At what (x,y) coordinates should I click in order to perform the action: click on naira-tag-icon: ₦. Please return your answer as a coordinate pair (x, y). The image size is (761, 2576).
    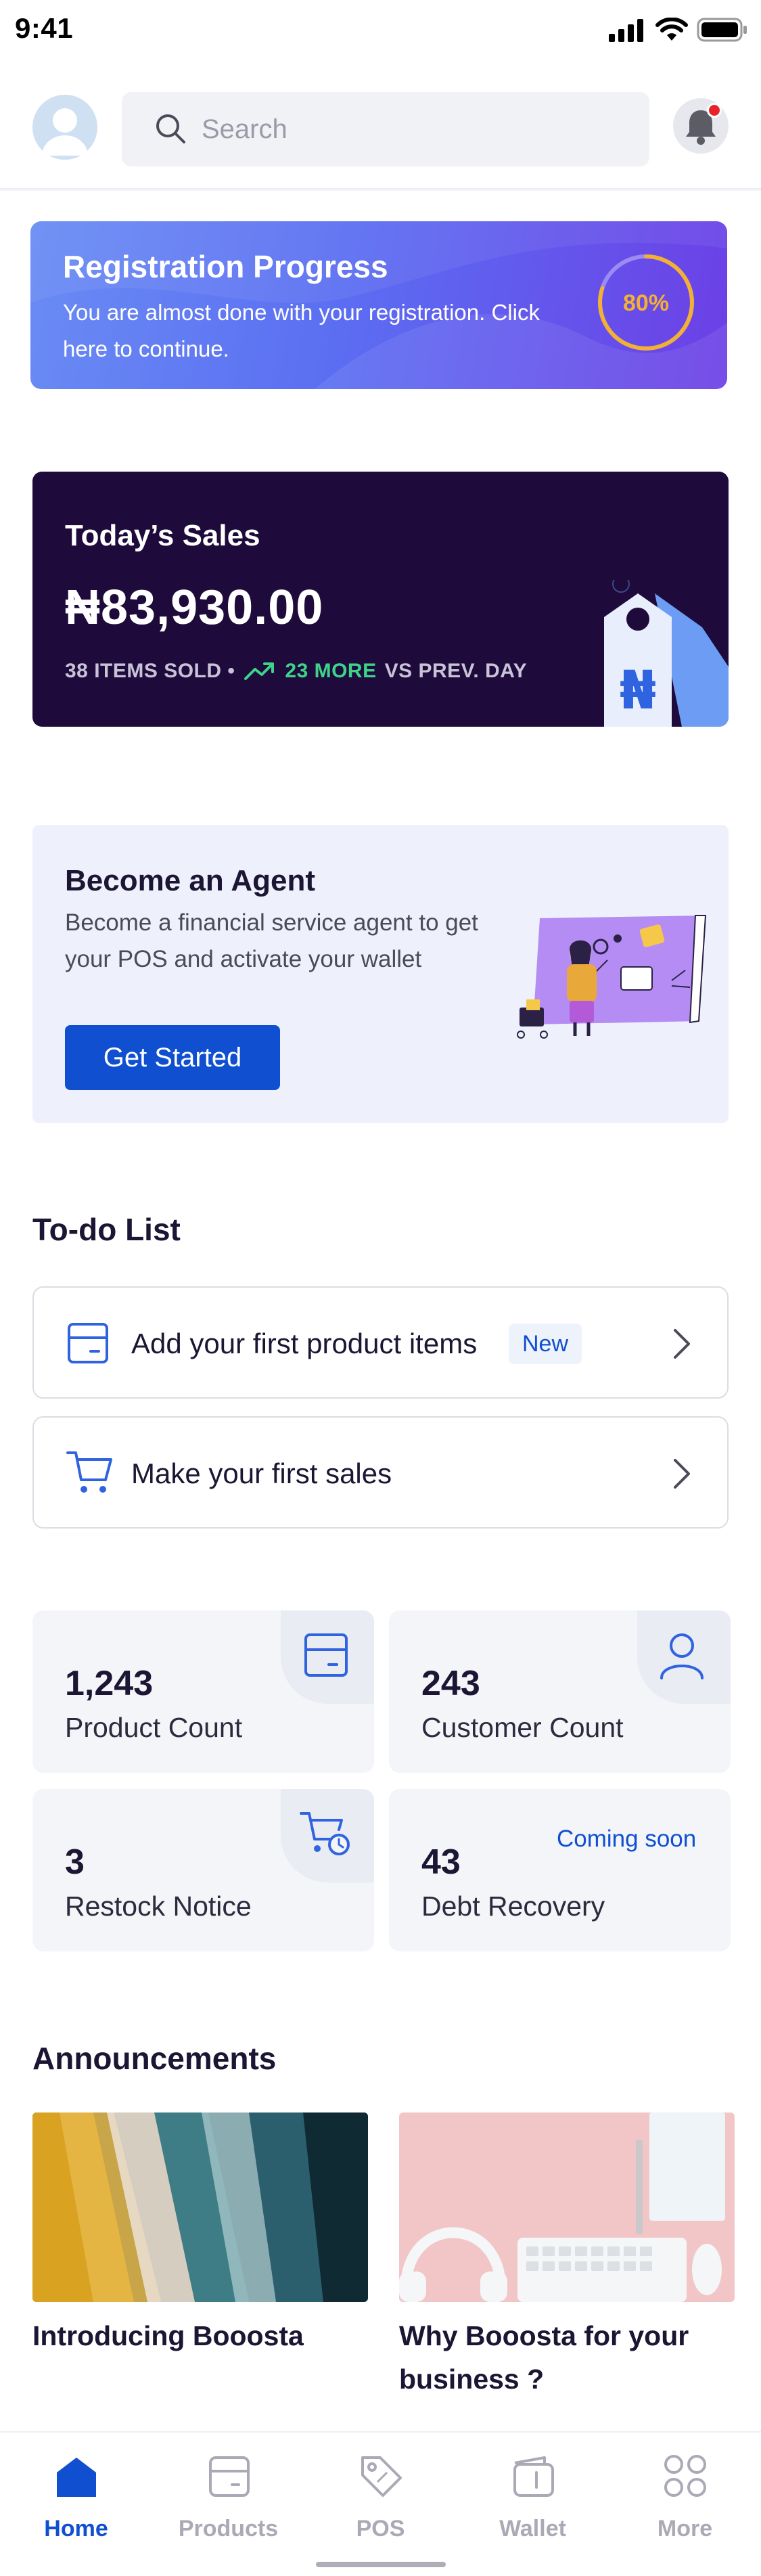
    Looking at the image, I should click on (666, 653).